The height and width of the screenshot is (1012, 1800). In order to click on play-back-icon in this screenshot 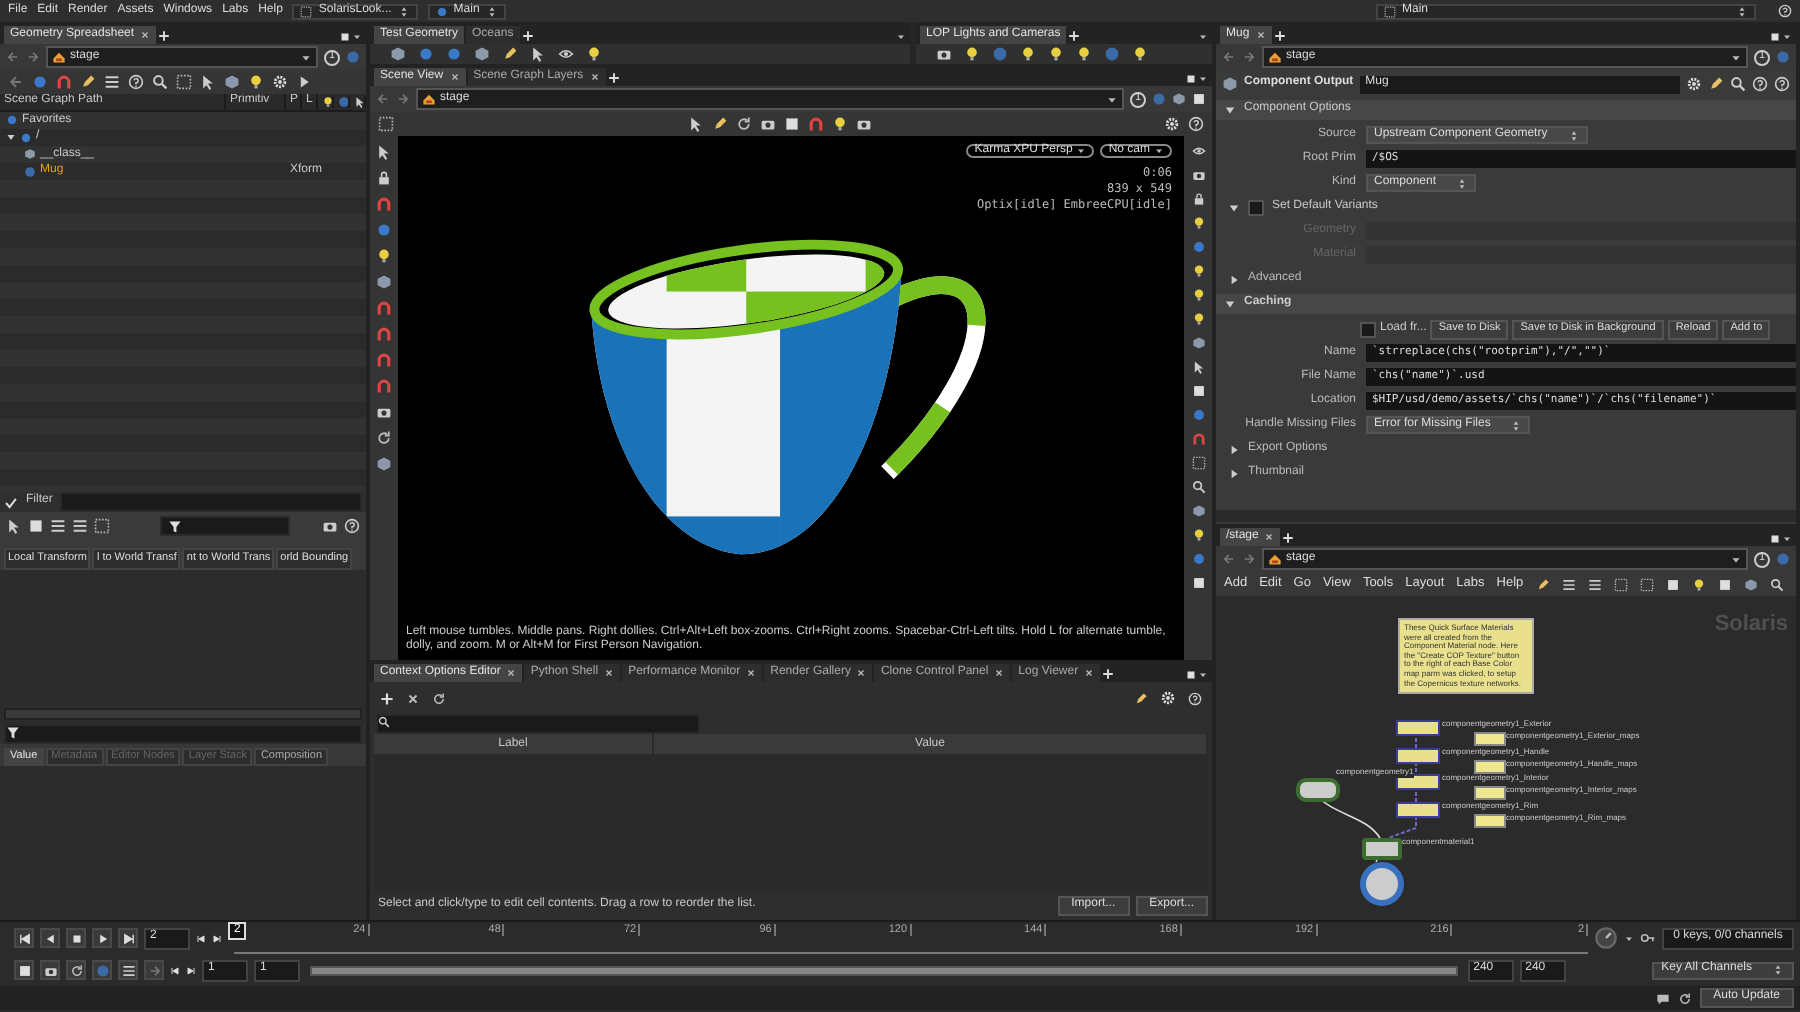, I will do `click(50, 938)`.